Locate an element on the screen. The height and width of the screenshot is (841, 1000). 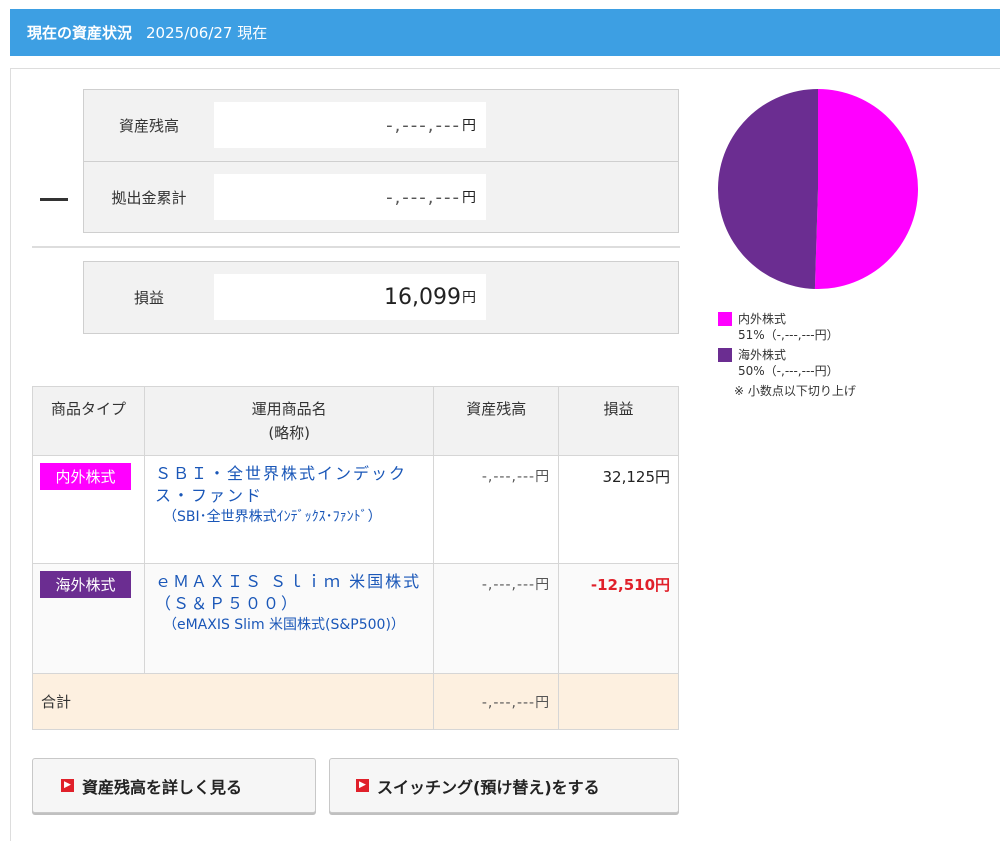
contribution-value: -,---,--- is located at coordinates (423, 197).